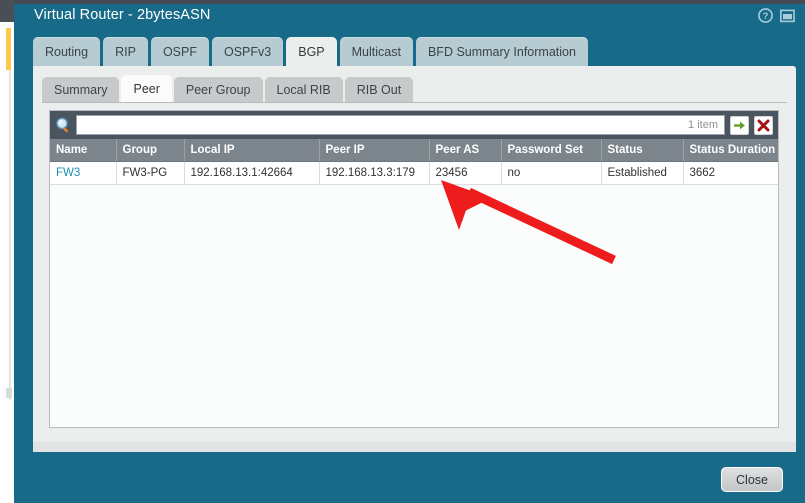 The width and height of the screenshot is (805, 503). What do you see at coordinates (414, 447) in the screenshot?
I see `footer-divider` at bounding box center [414, 447].